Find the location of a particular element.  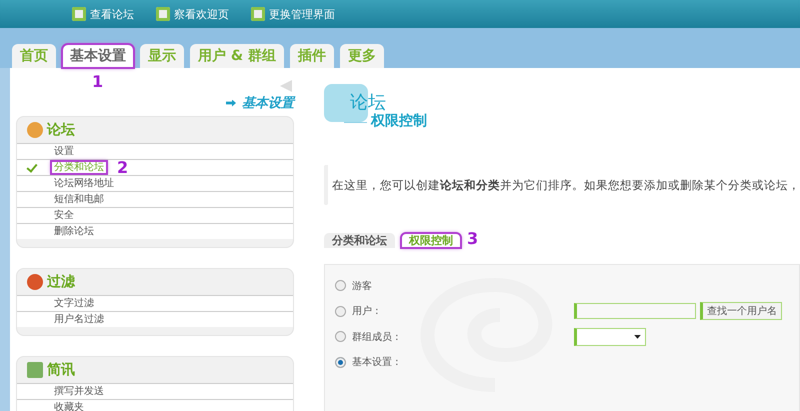

page-title: 论坛 is located at coordinates (368, 102).